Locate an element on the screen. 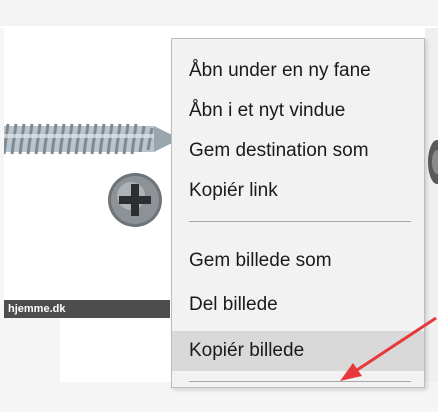  page-top-band is located at coordinates (219, 14).